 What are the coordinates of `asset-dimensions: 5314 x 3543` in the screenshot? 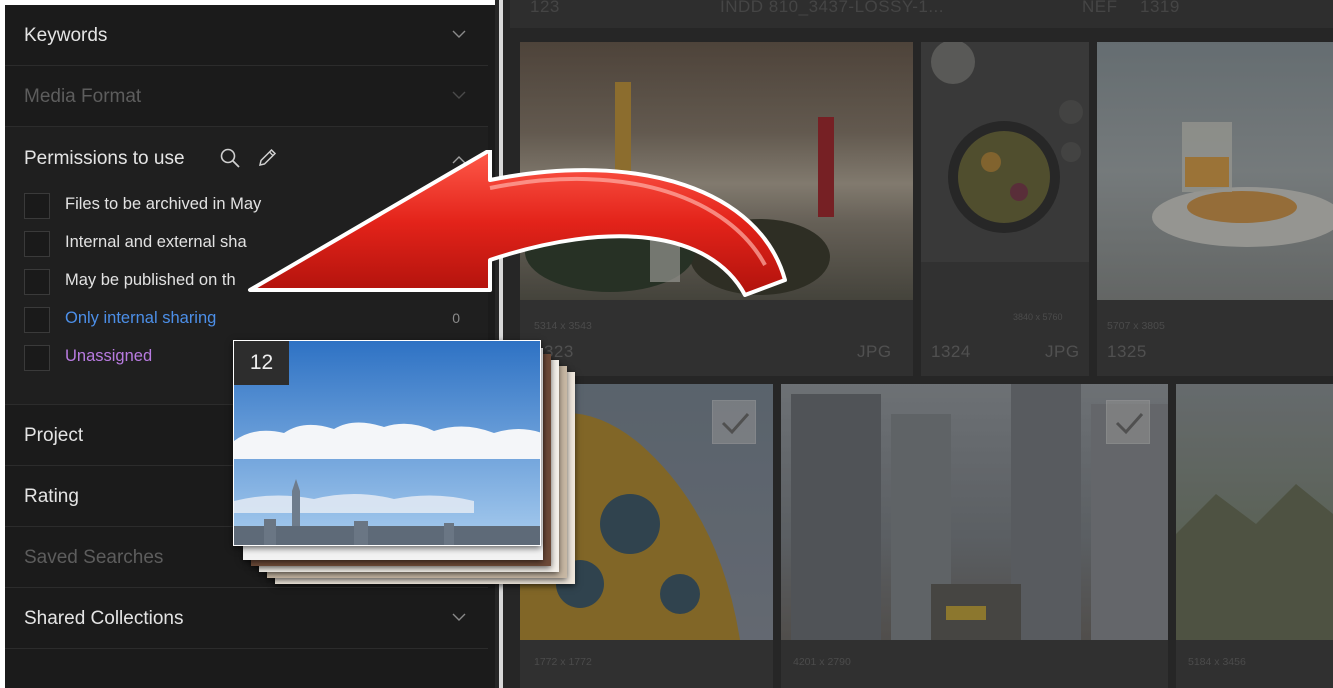 It's located at (563, 326).